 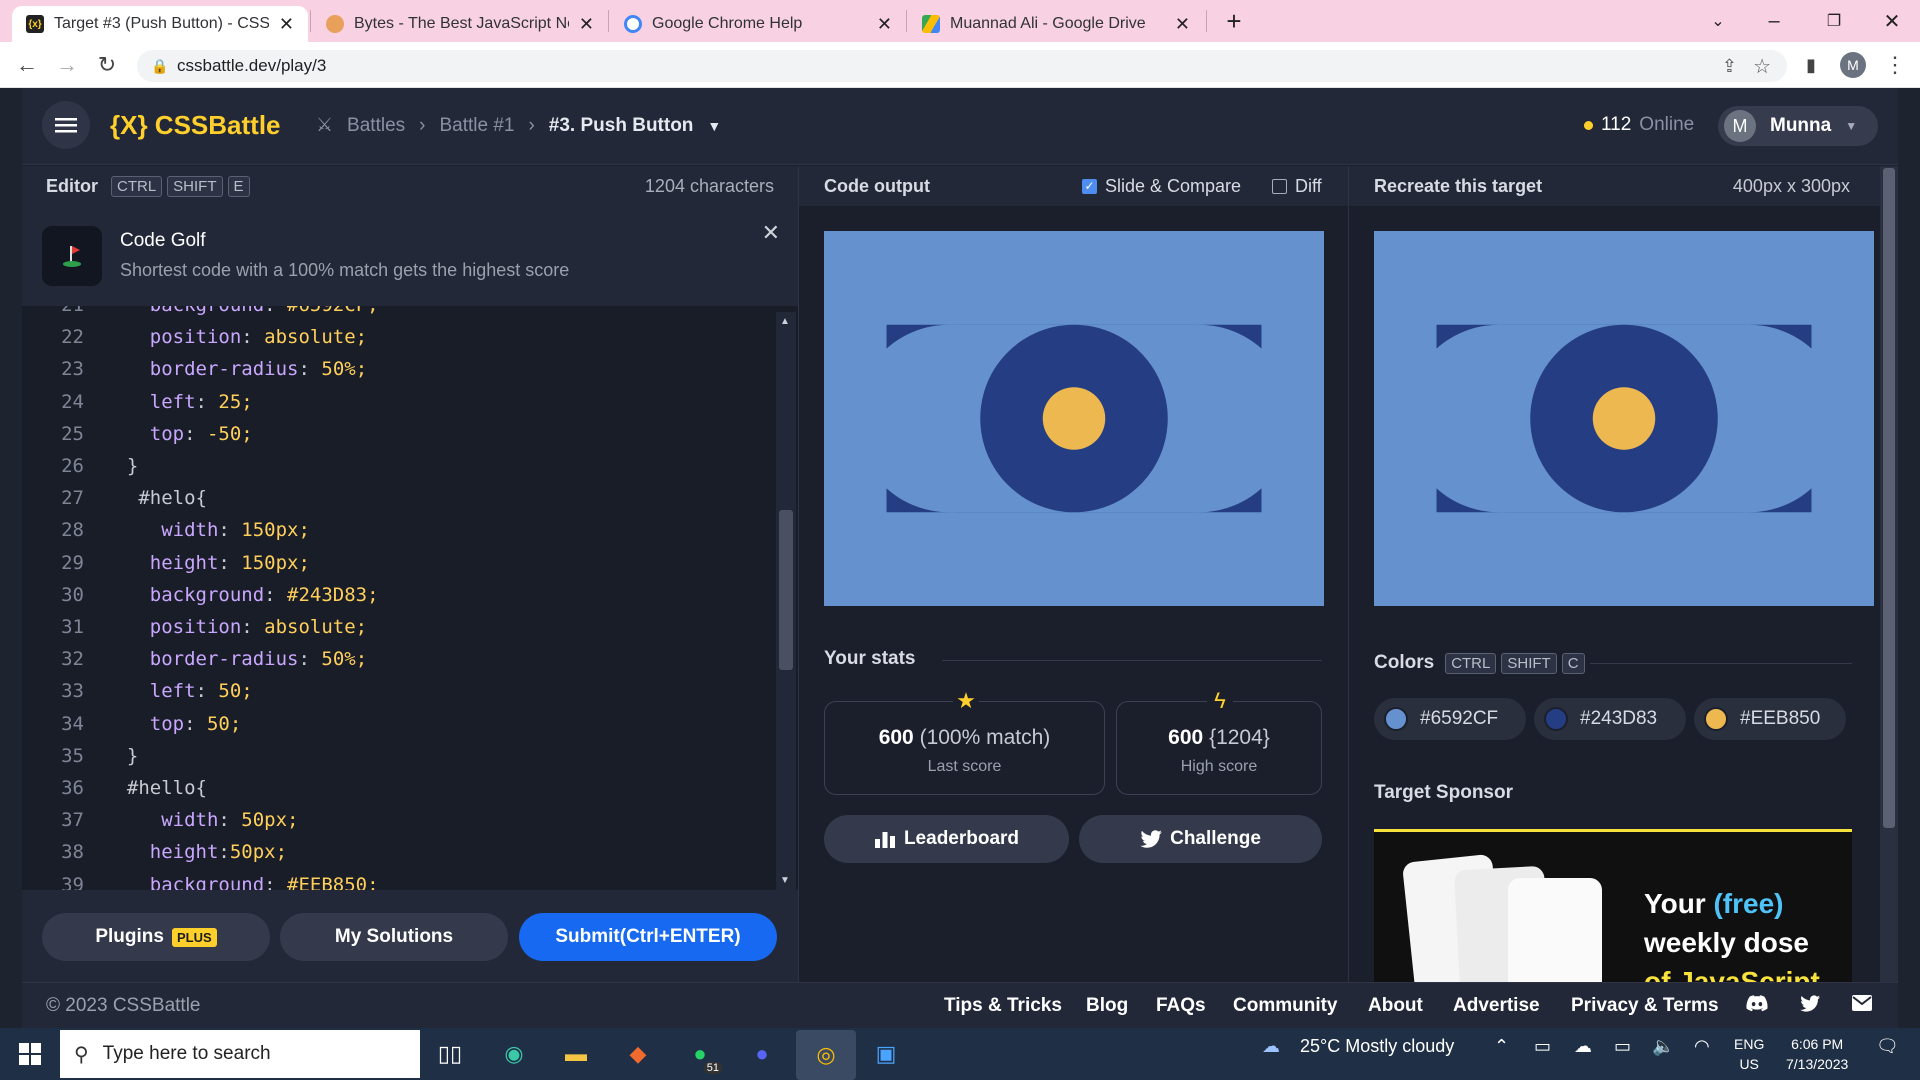 What do you see at coordinates (1610, 719) in the screenshot?
I see `color-chip-dark: #243D83` at bounding box center [1610, 719].